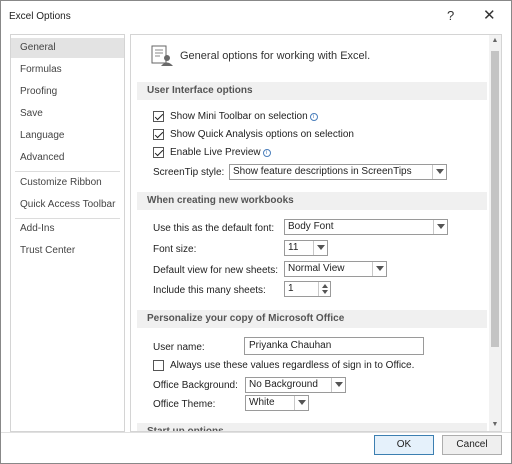 The image size is (512, 464). Describe the element at coordinates (67, 229) in the screenshot. I see `sidebar-item-add-ins: Add-Ins` at that location.